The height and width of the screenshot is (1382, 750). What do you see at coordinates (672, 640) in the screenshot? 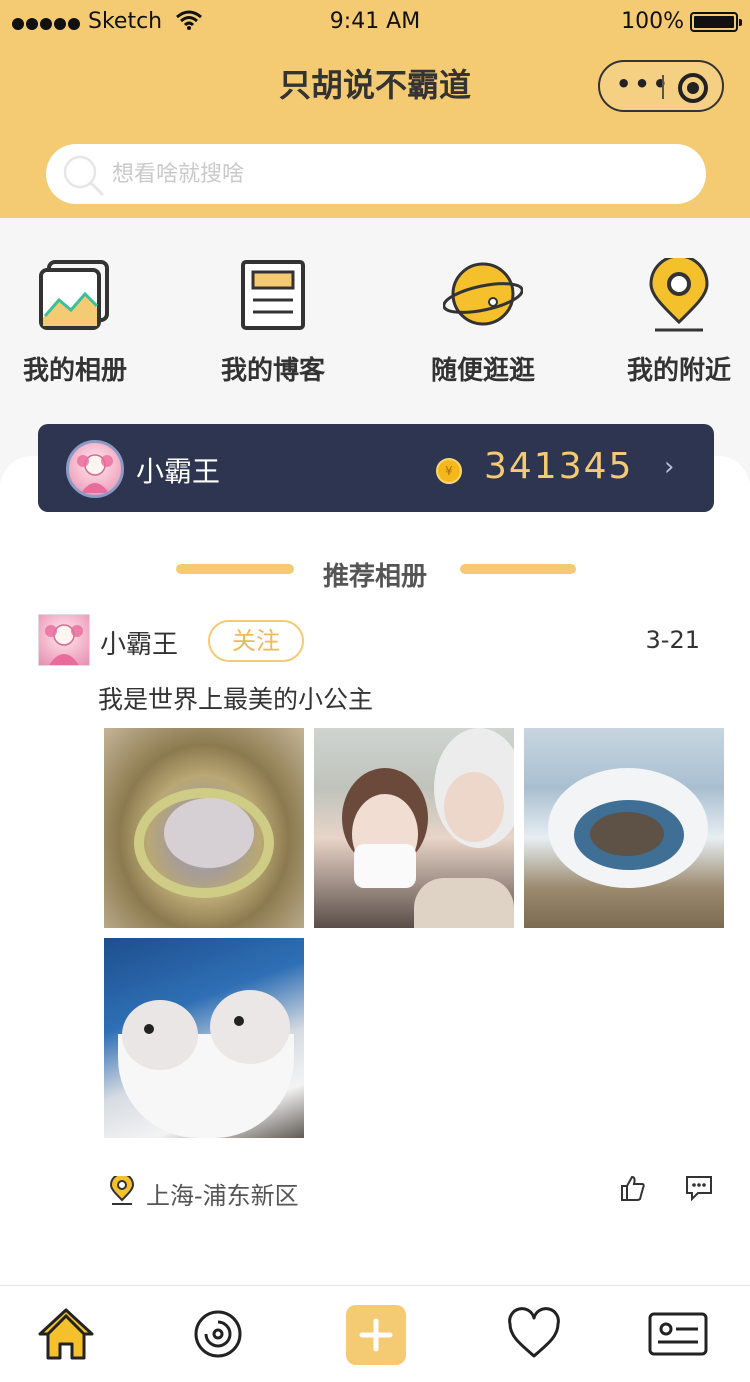
I see `post-date: 3-21` at bounding box center [672, 640].